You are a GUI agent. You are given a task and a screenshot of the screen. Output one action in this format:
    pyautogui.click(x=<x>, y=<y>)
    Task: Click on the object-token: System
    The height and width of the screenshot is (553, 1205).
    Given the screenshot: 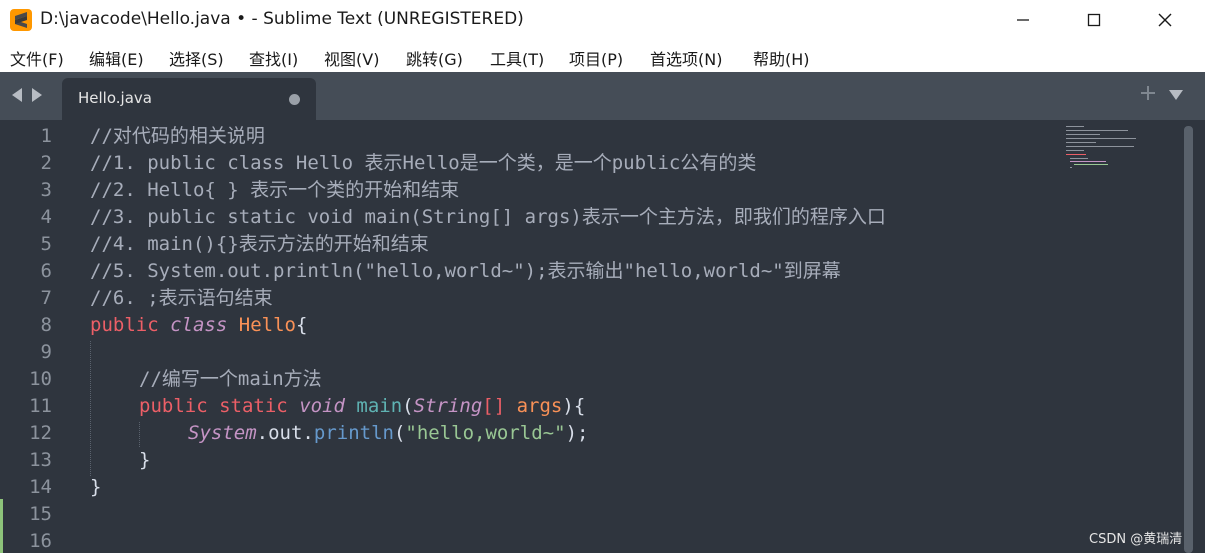 What is the action you would take?
    pyautogui.click(x=222, y=433)
    